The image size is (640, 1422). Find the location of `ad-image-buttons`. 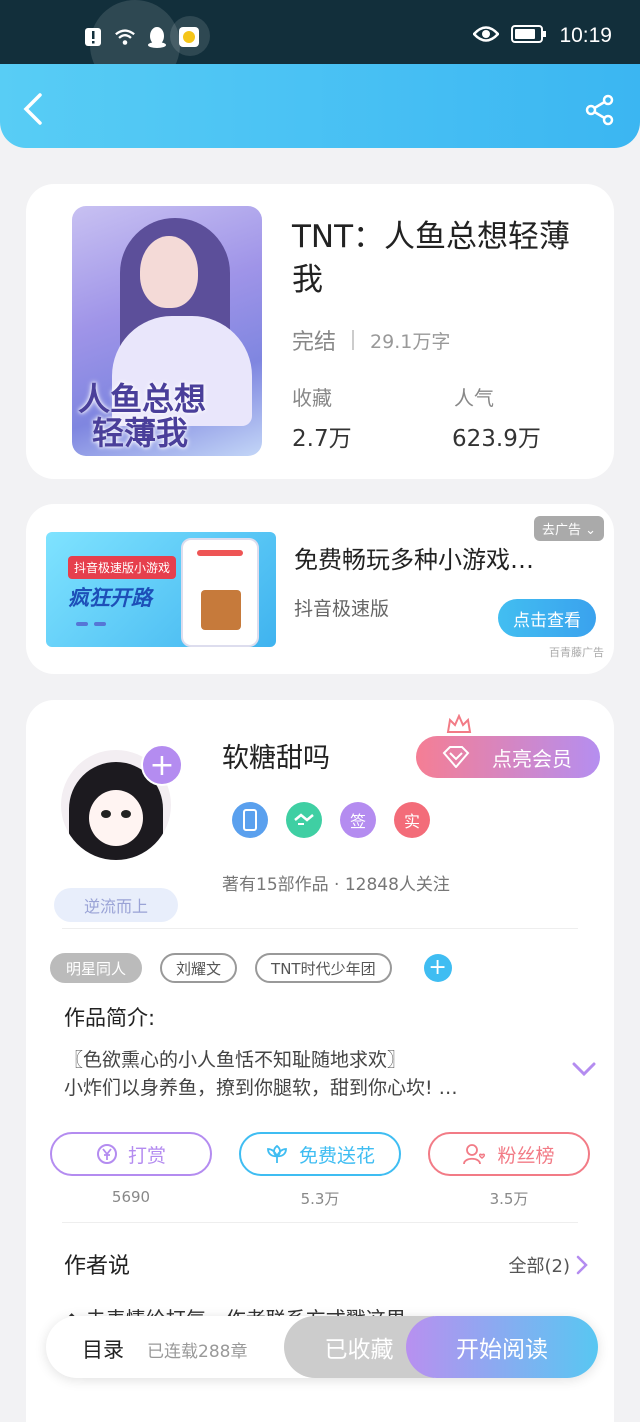

ad-image-buttons is located at coordinates (91, 624).